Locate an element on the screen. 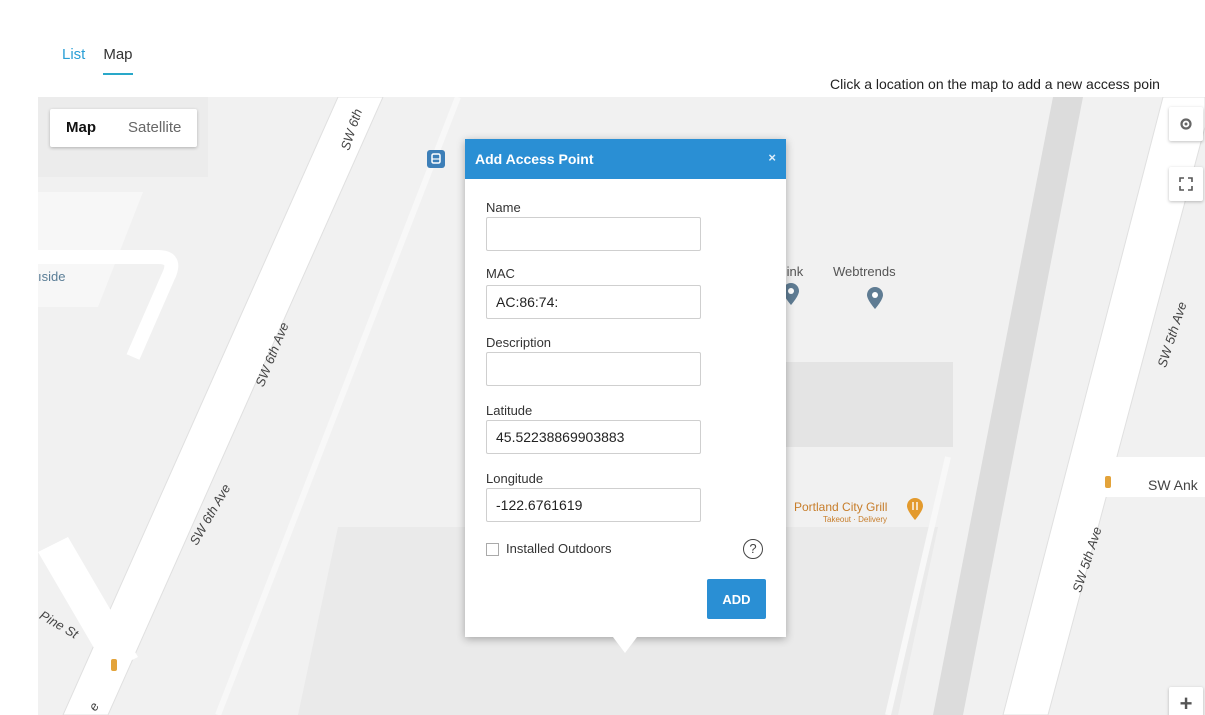 The image size is (1205, 715). help-icon: ? is located at coordinates (753, 549).